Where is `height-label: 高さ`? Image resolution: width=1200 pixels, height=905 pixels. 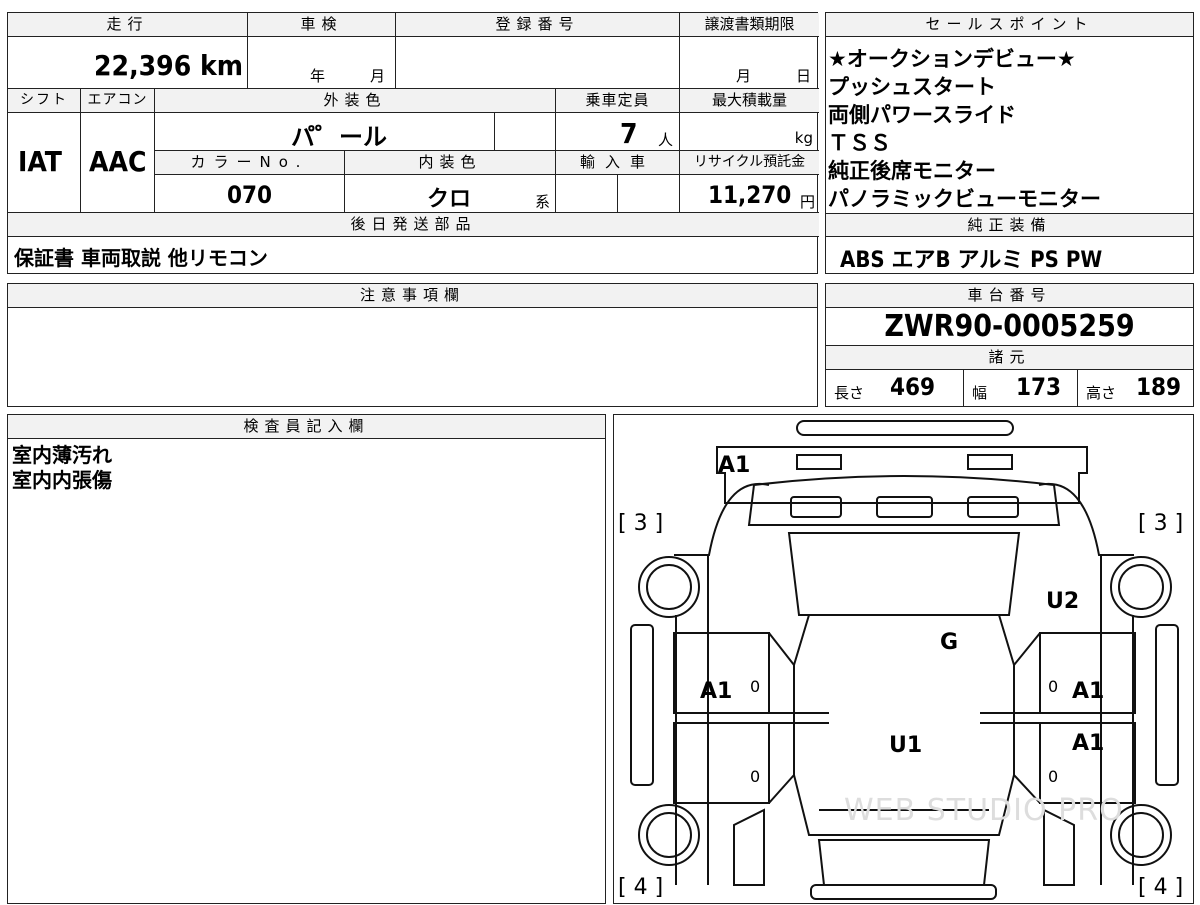
height-label: 高さ is located at coordinates (1101, 393).